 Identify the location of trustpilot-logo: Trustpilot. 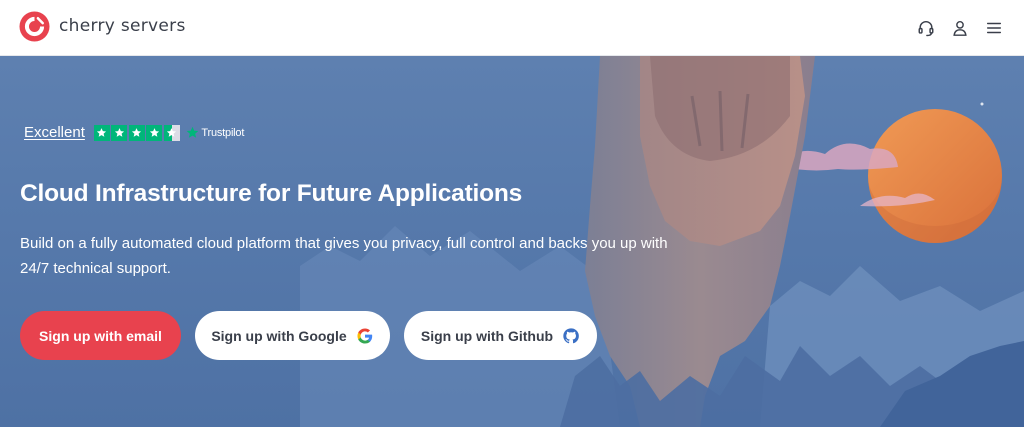
(215, 132).